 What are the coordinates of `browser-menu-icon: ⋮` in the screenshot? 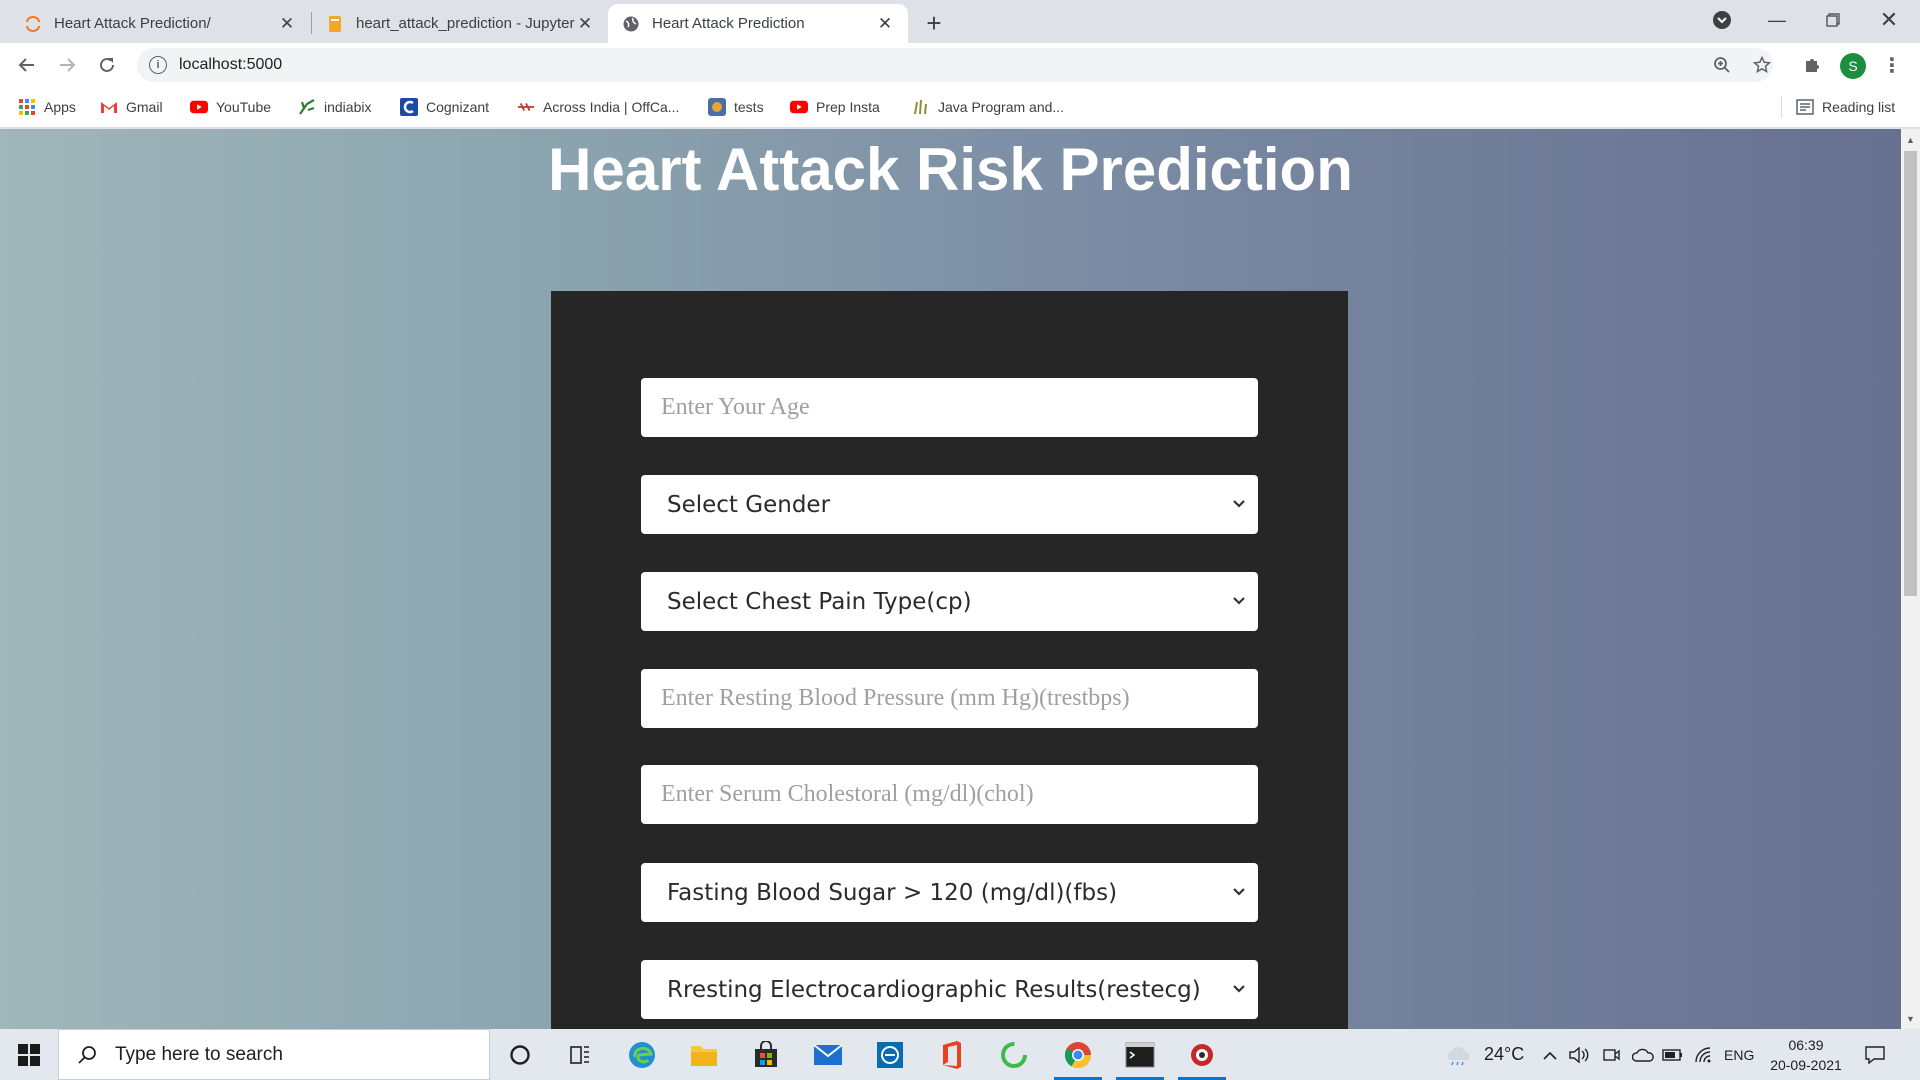 It's located at (1892, 65).